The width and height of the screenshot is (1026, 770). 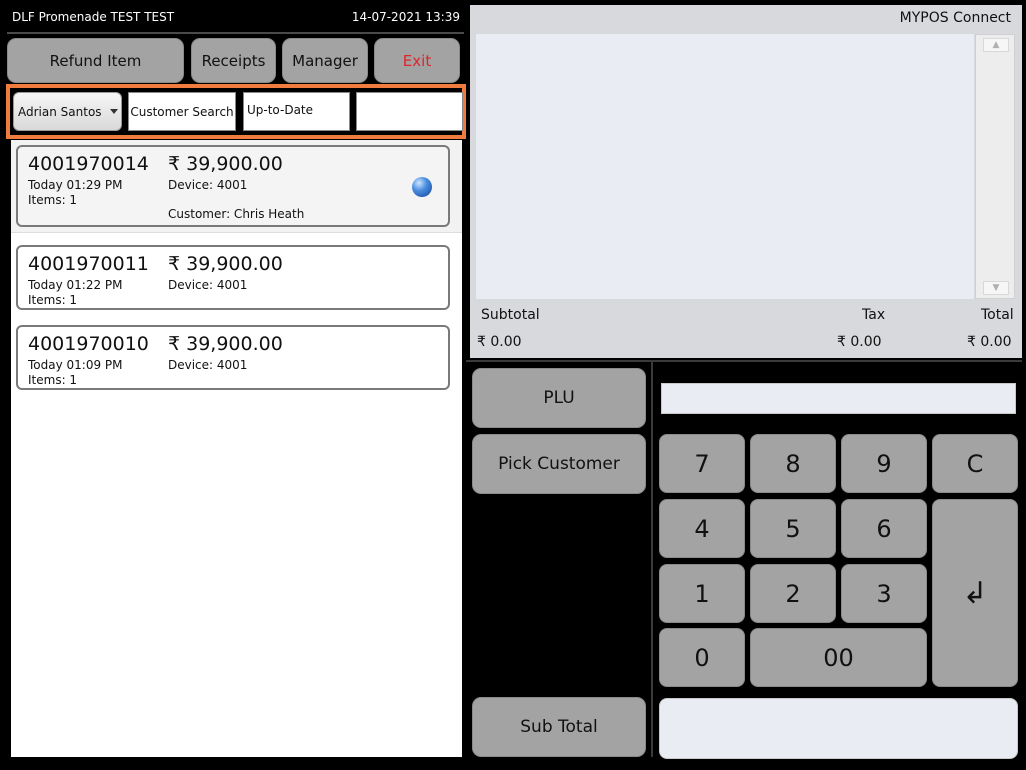 What do you see at coordinates (235, 19) in the screenshot?
I see `title-bar: DLF Promenade TEST TEST 14-07-2021 13:39` at bounding box center [235, 19].